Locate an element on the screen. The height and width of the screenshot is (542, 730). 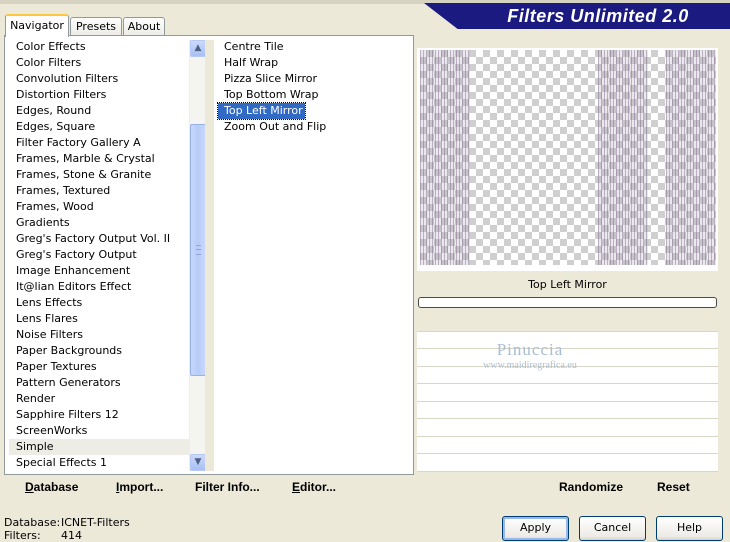
cancel-button: Cancel is located at coordinates (612, 528).